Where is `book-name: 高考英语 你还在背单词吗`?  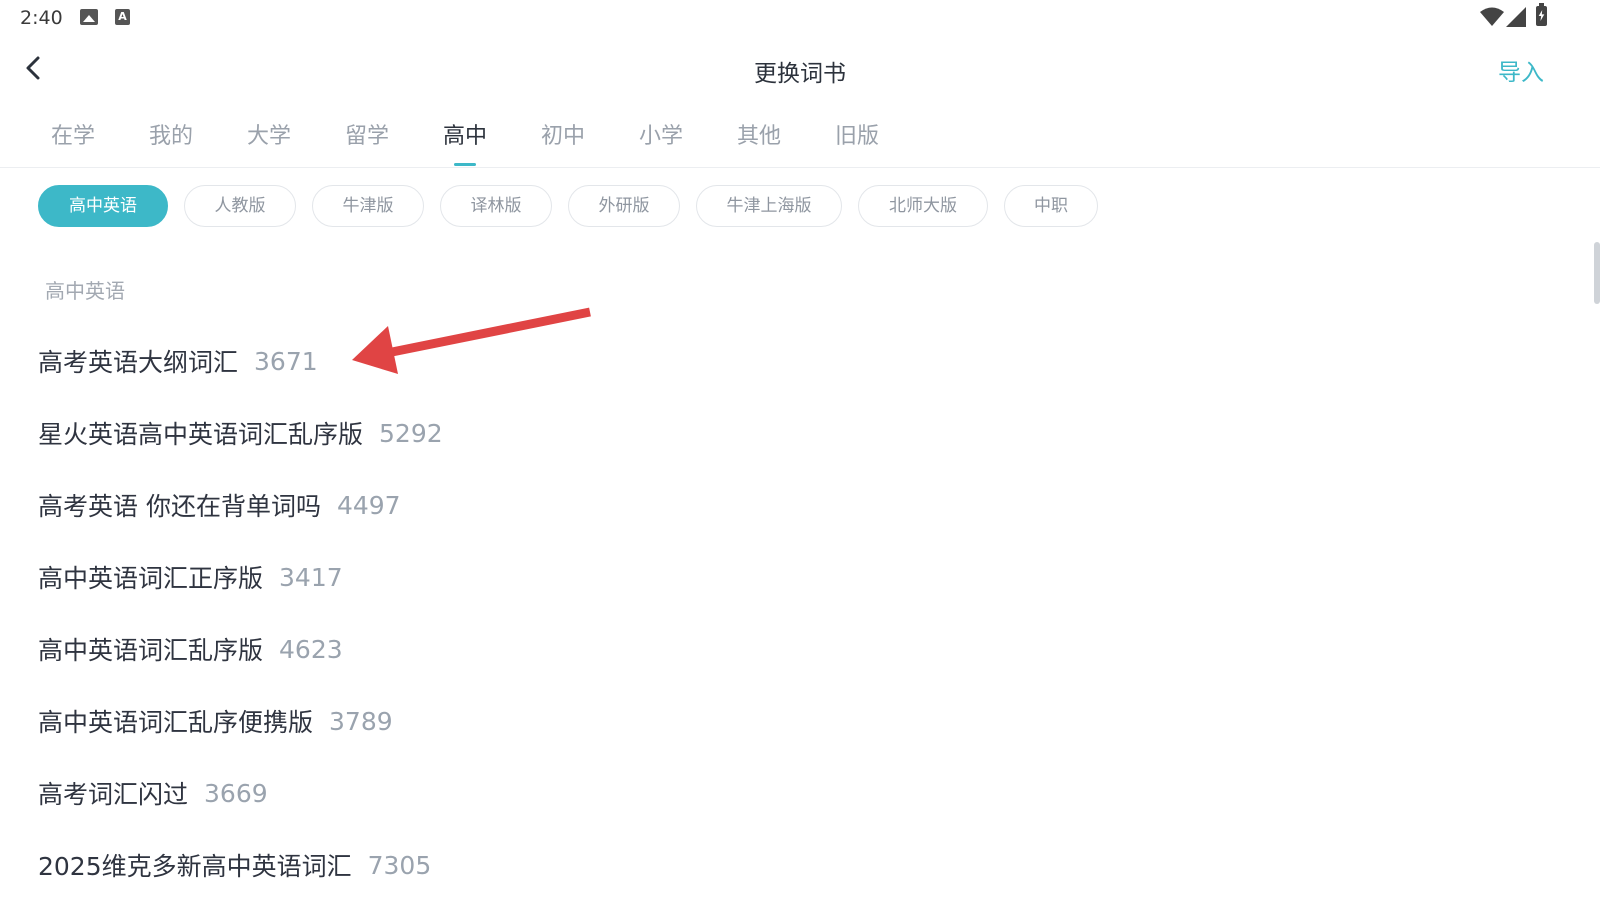
book-name: 高考英语 你还在背单词吗 is located at coordinates (179, 506).